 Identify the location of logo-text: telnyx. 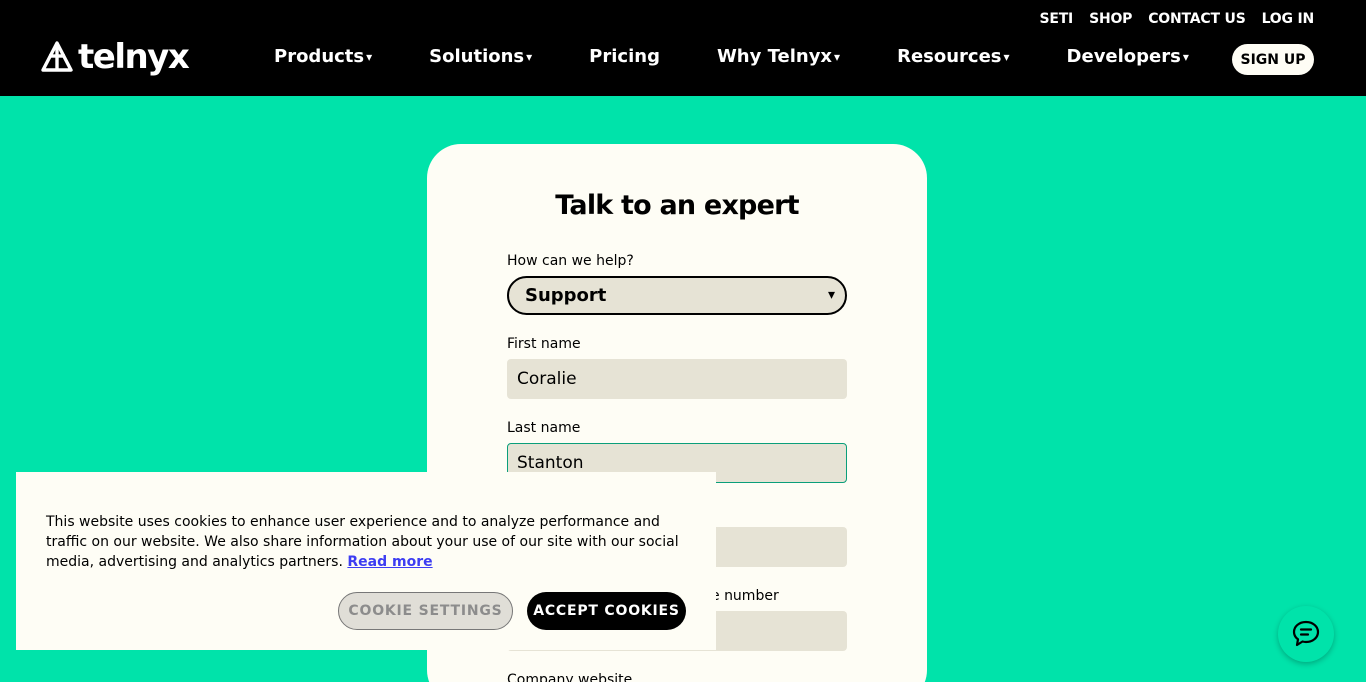
(134, 57).